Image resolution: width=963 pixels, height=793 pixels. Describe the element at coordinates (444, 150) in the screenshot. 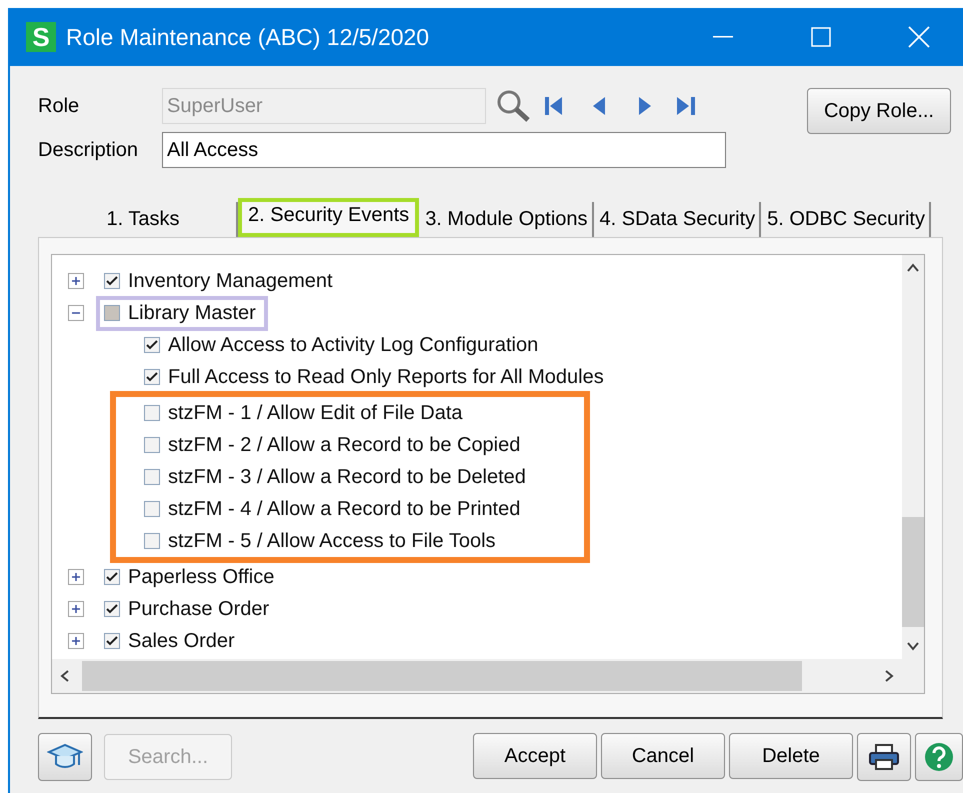

I see `description-field: All Access` at that location.